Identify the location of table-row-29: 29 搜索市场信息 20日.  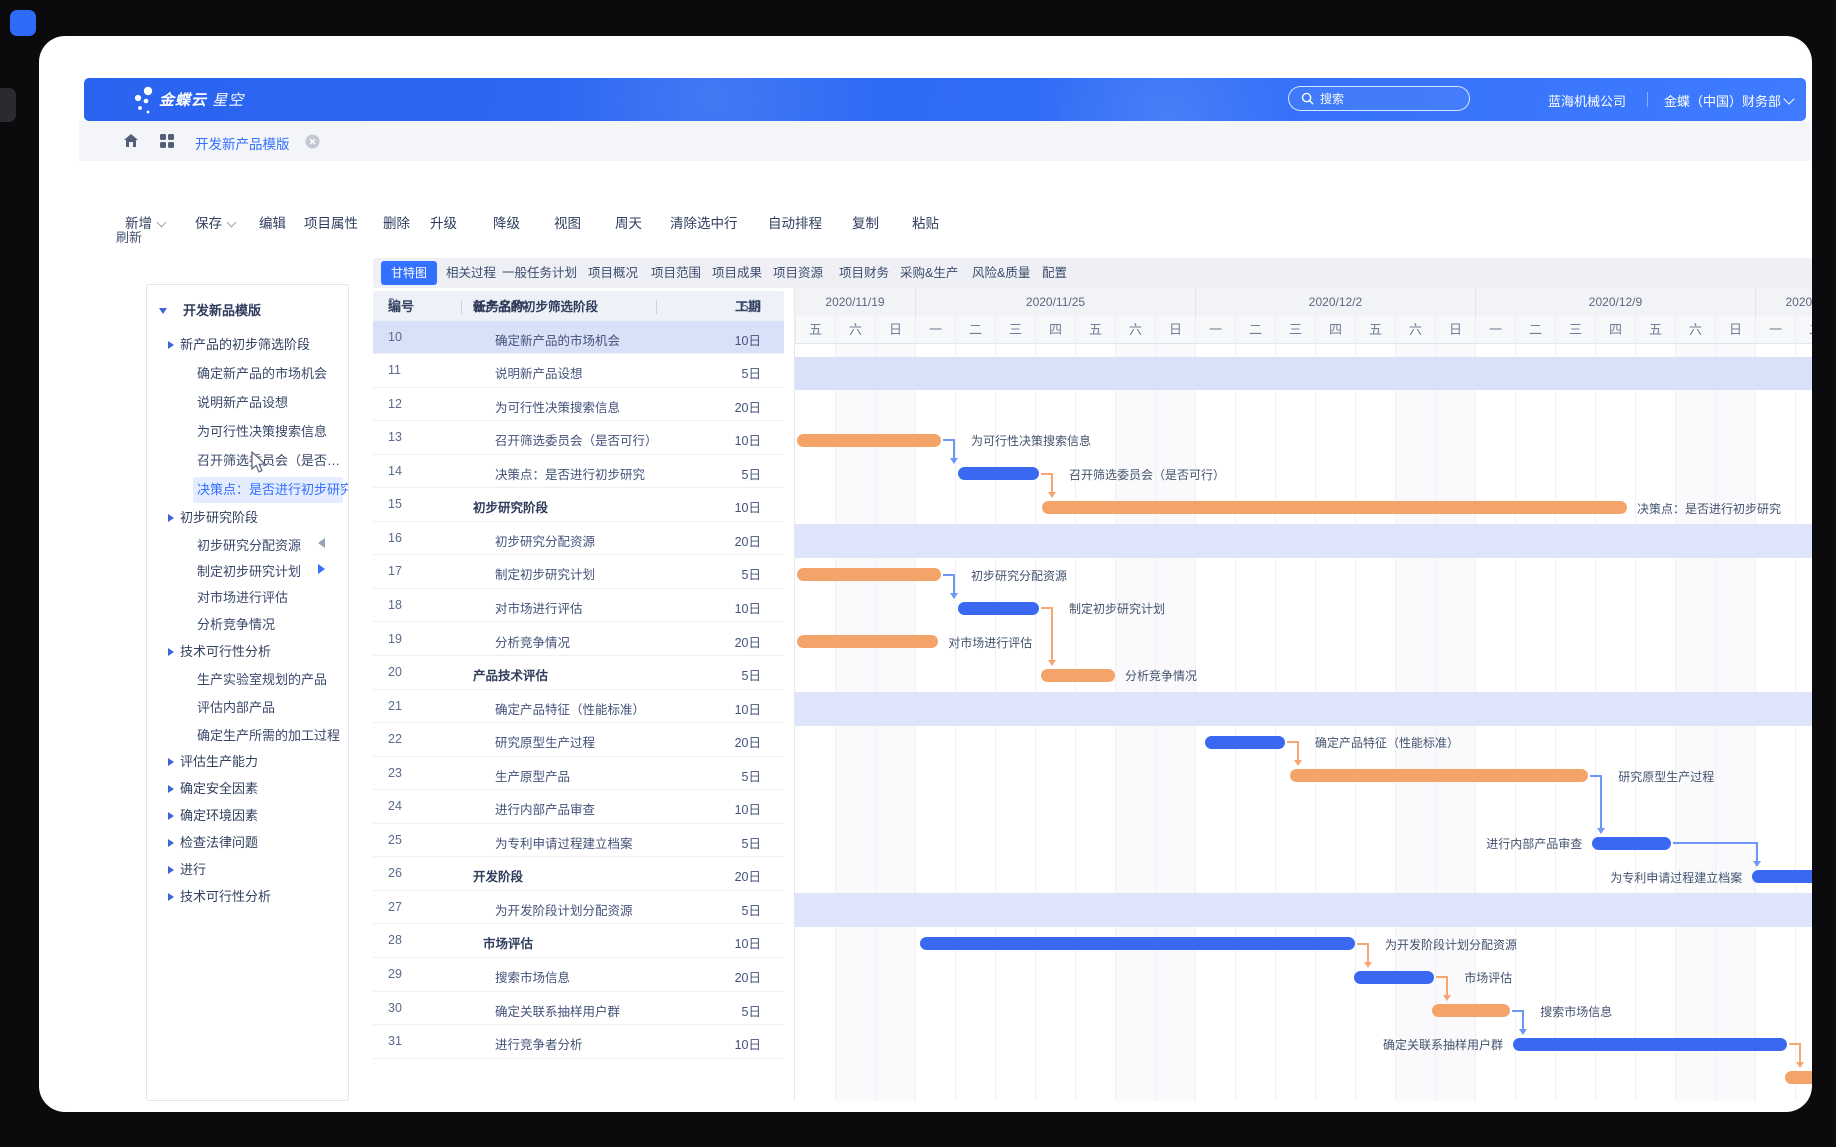
(578, 975).